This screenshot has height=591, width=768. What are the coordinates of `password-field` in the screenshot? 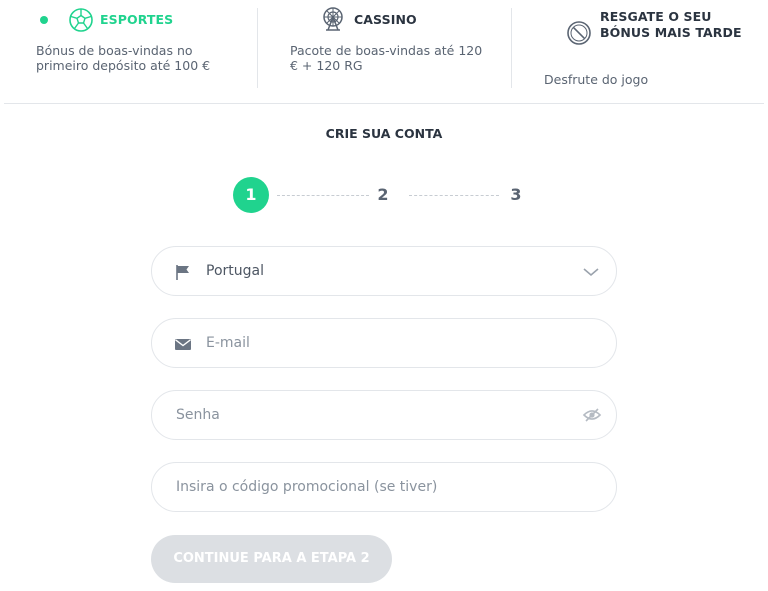 It's located at (384, 415).